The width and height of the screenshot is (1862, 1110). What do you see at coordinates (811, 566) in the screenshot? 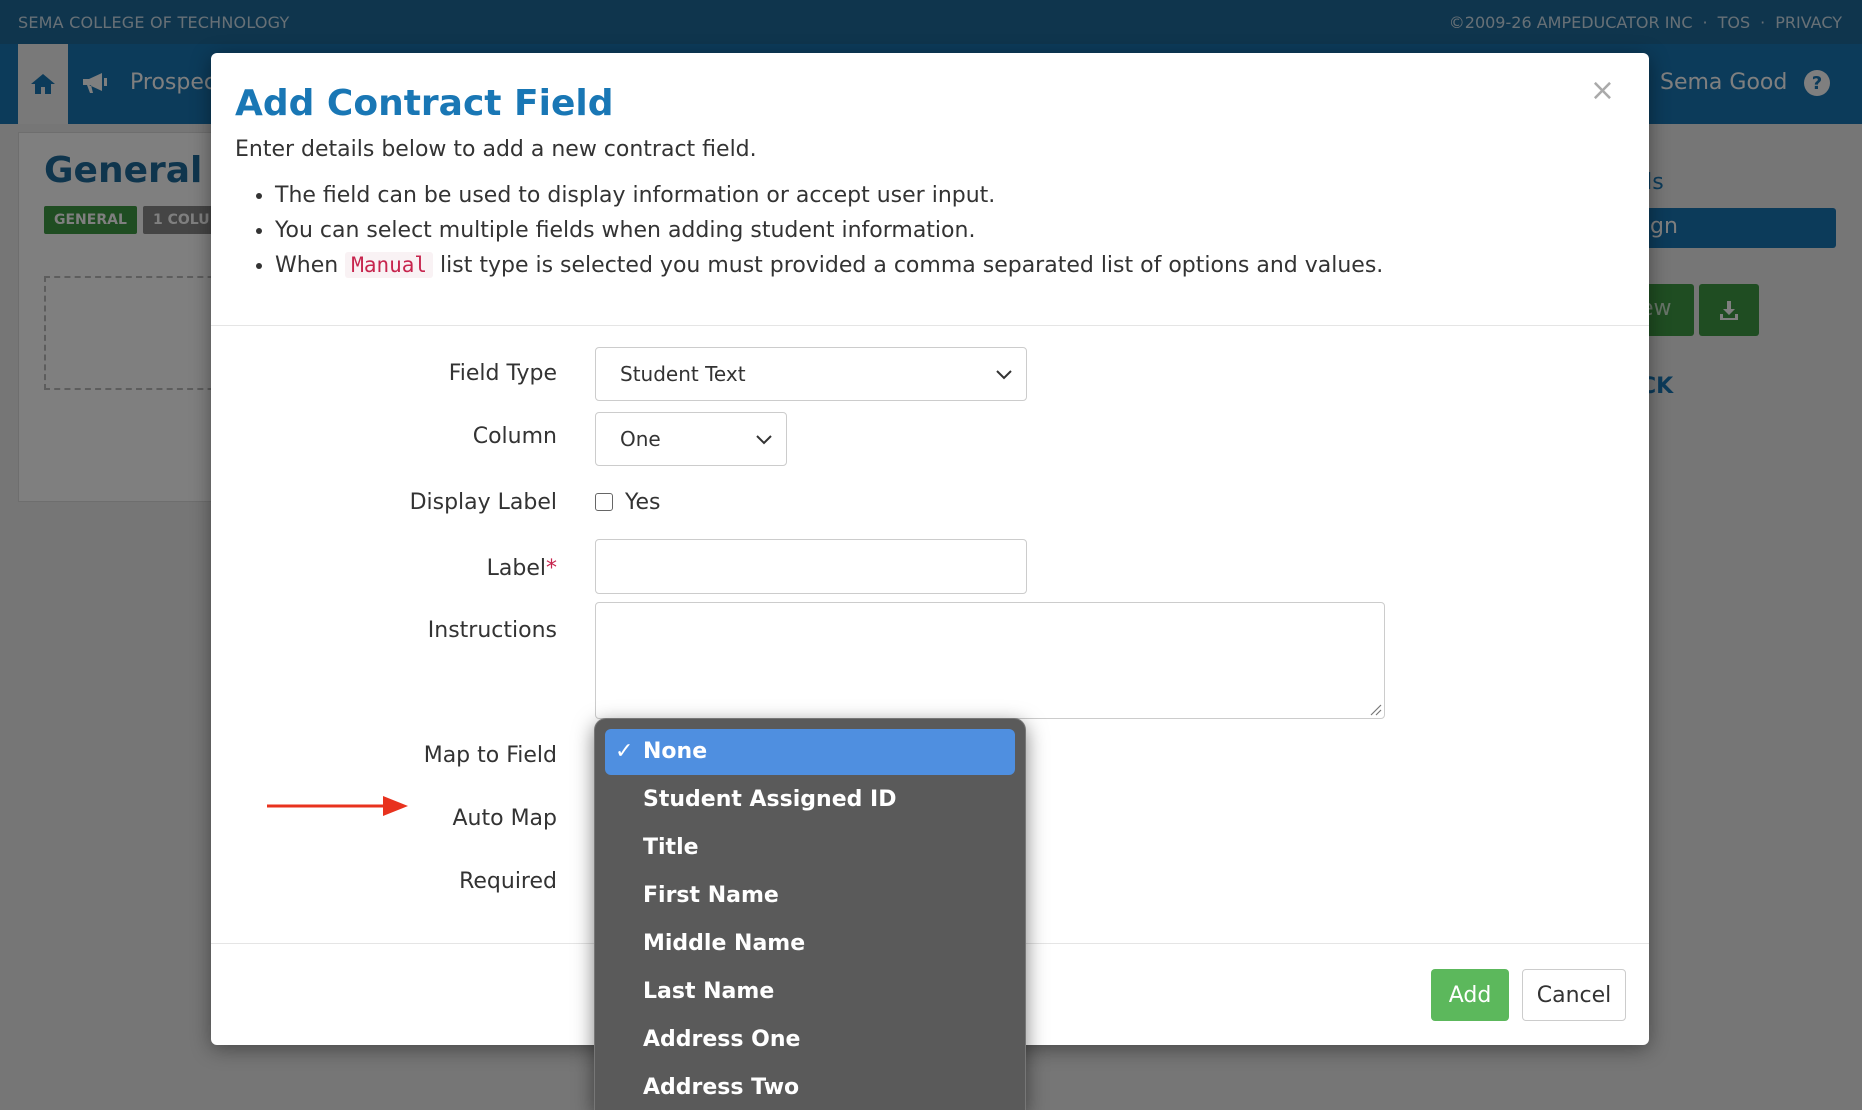
I see `label-input` at bounding box center [811, 566].